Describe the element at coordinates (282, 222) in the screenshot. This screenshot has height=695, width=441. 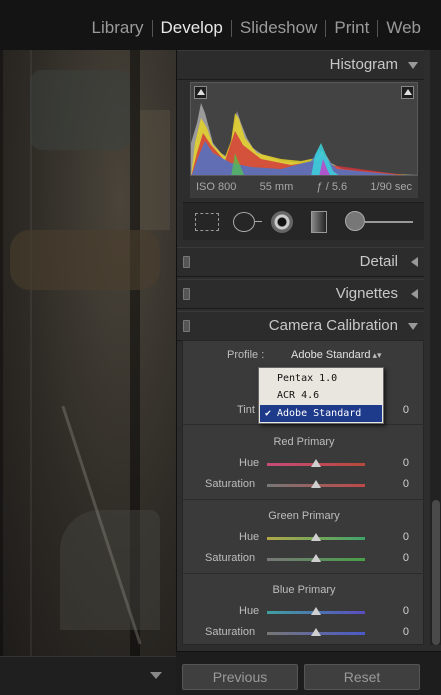
I see `red-eye-icon` at that location.